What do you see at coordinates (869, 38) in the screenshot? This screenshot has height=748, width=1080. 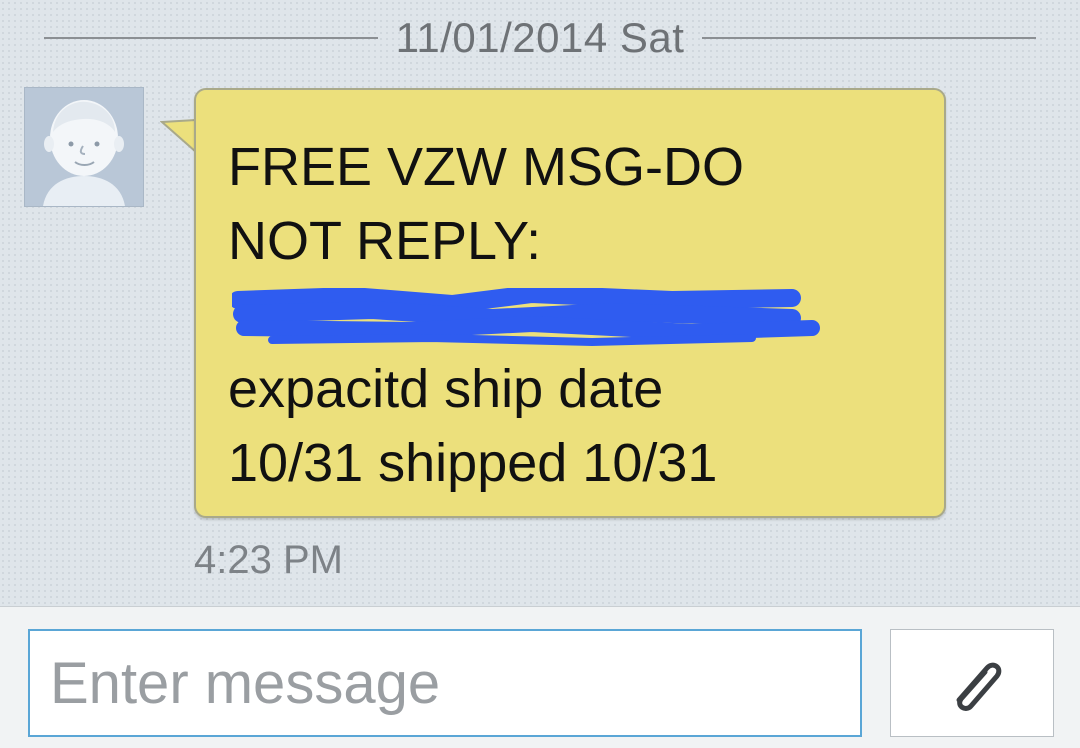 I see `divider-right` at bounding box center [869, 38].